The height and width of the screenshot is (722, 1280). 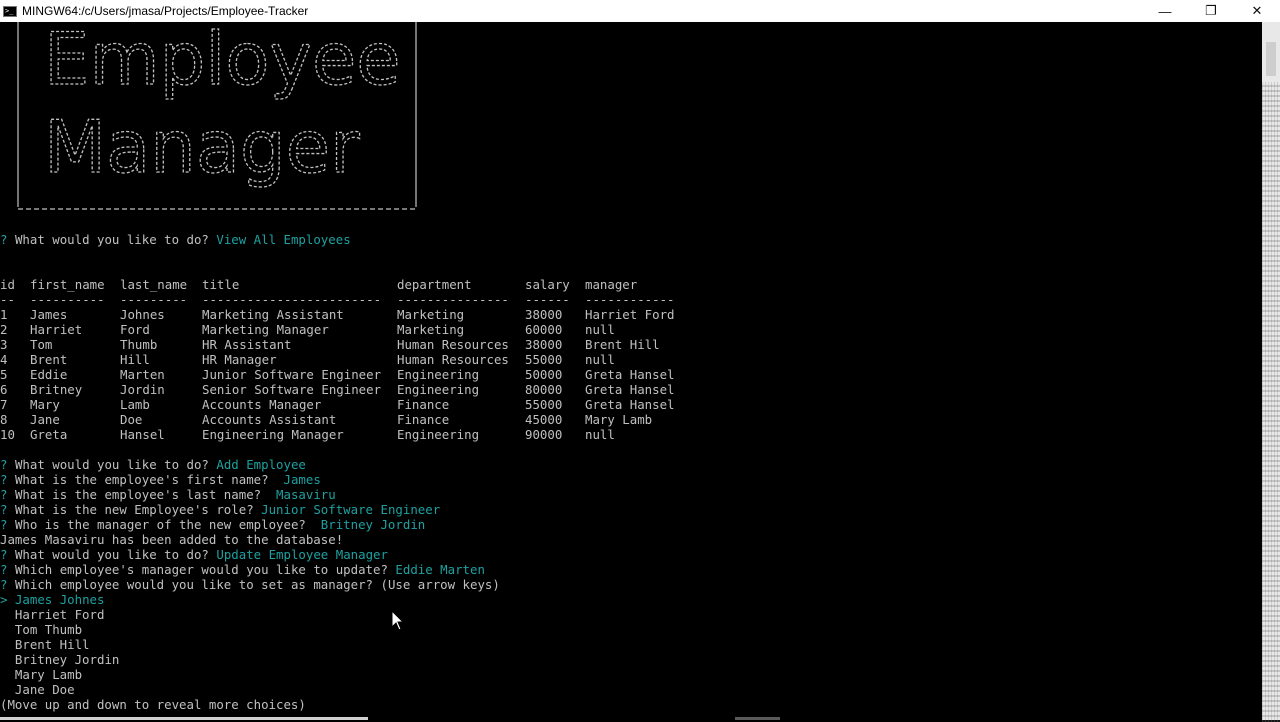 I want to click on choice-selected: > James Johnes, so click(x=250, y=599).